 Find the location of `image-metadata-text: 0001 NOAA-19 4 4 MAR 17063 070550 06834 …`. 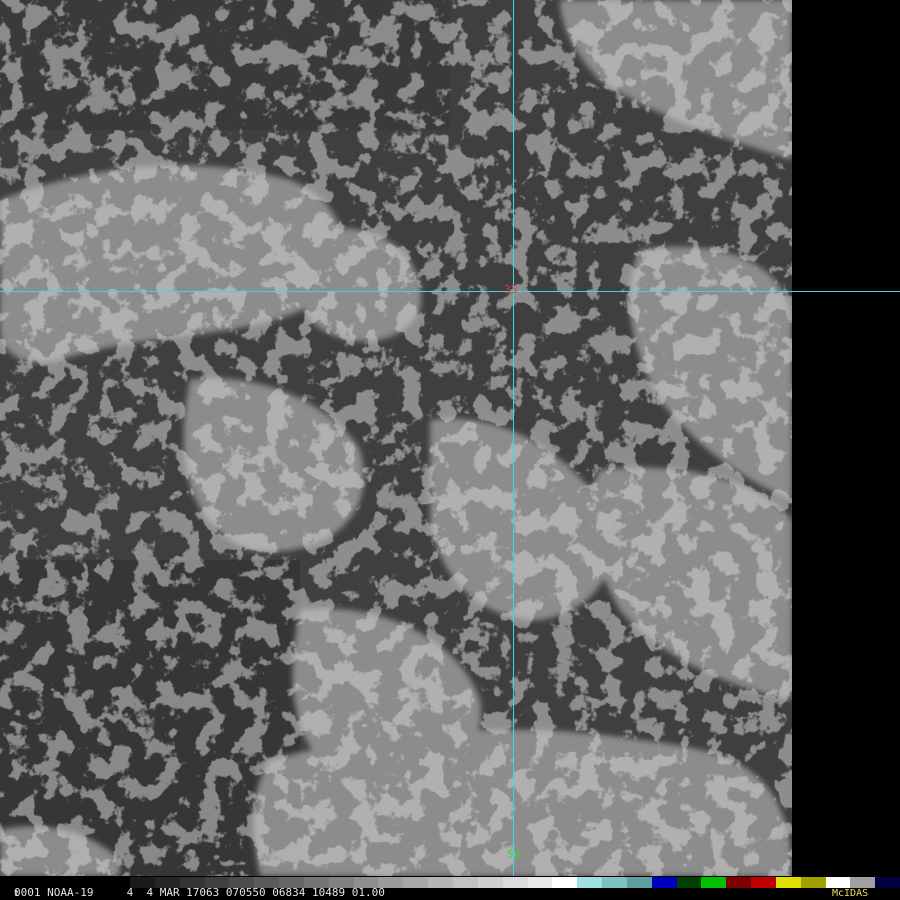

image-metadata-text: 0001 NOAA-19 4 4 MAR 17063 070550 06834 … is located at coordinates (199, 892).